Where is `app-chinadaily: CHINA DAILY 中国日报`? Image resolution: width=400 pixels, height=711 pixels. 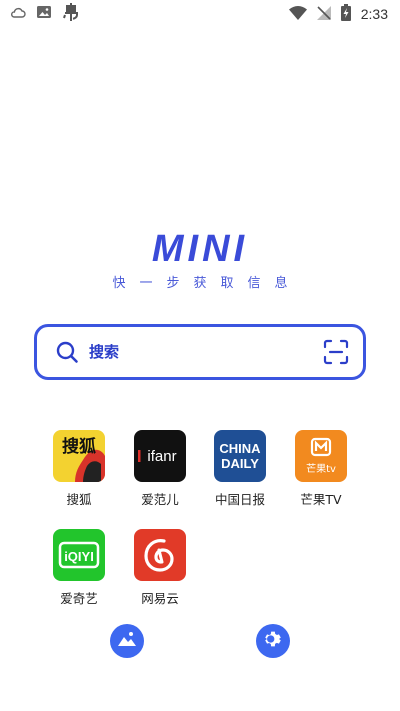
app-chinadaily: CHINA DAILY 中国日报 is located at coordinates (240, 469).